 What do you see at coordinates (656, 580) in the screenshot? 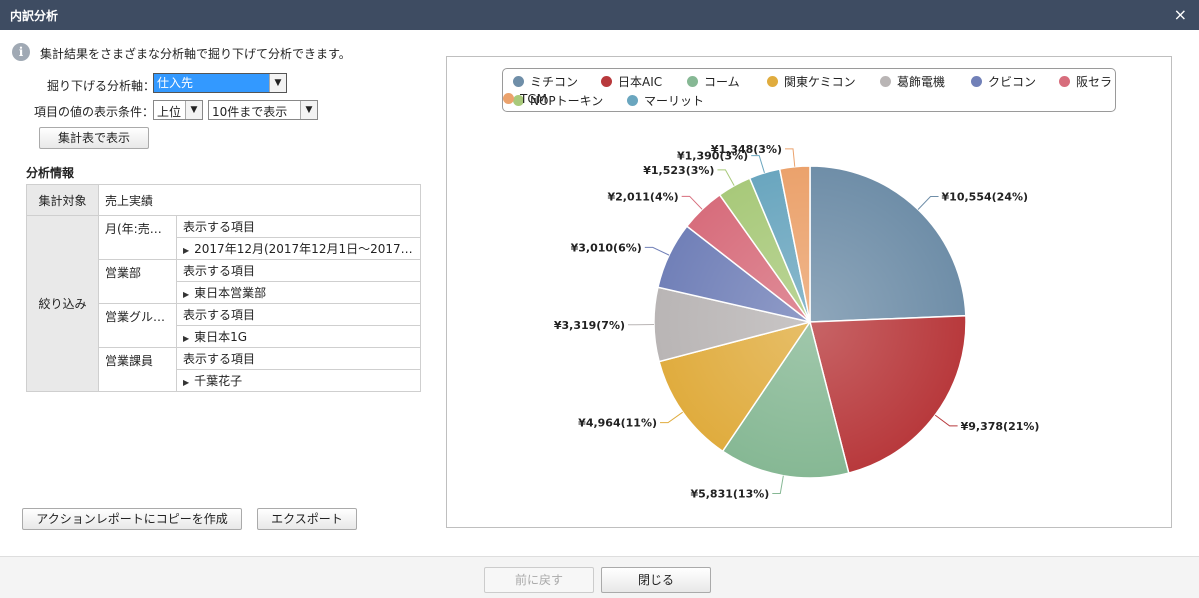
I see `close-button: 閉じる` at bounding box center [656, 580].